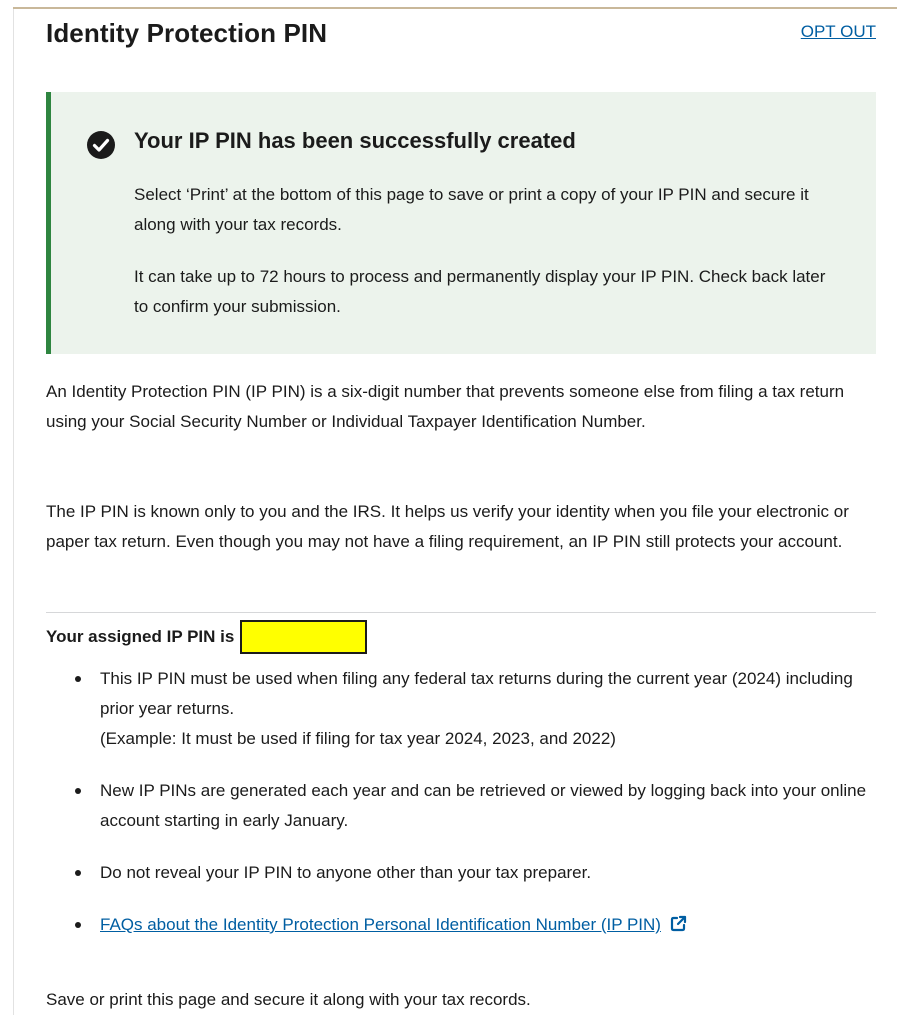 This screenshot has height=1015, width=897. What do you see at coordinates (304, 637) in the screenshot?
I see `pin-redaction-box` at bounding box center [304, 637].